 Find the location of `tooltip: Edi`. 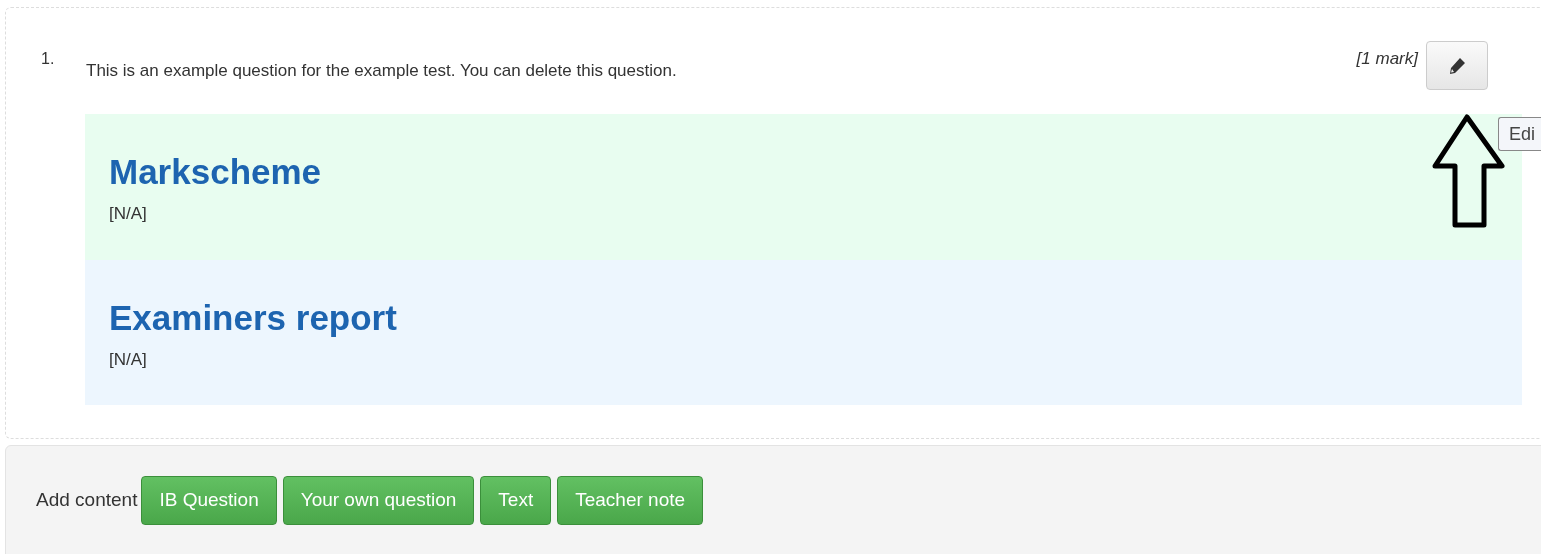

tooltip: Edi is located at coordinates (1519, 134).